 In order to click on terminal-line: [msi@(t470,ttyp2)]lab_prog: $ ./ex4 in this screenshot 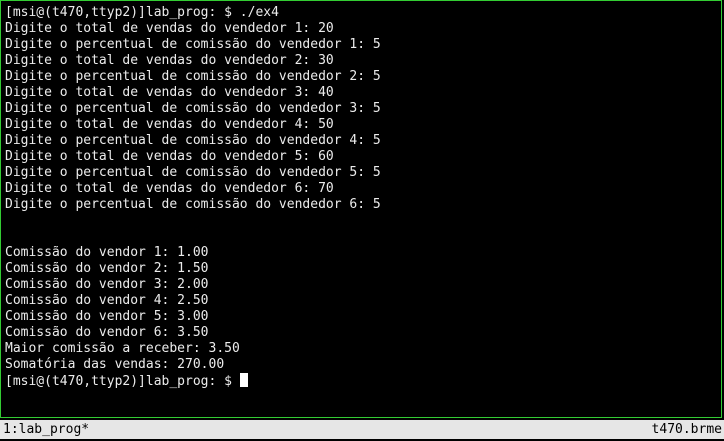, I will do `click(142, 12)`.